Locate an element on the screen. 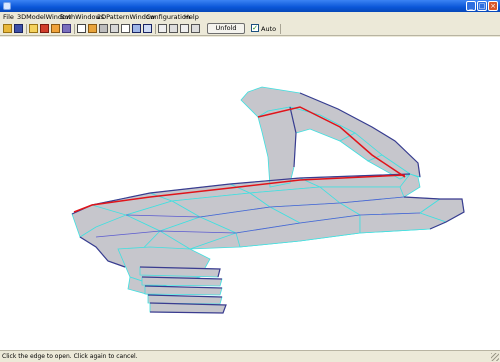 This screenshot has width=500, height=362. menu-help: Help is located at coordinates (191, 17).